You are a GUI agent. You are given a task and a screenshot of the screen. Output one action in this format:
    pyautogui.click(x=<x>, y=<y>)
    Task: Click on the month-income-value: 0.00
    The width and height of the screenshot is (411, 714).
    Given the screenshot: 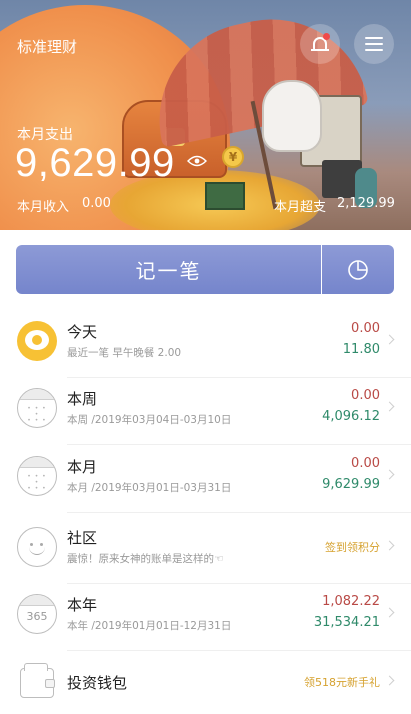 What is the action you would take?
    pyautogui.click(x=96, y=203)
    